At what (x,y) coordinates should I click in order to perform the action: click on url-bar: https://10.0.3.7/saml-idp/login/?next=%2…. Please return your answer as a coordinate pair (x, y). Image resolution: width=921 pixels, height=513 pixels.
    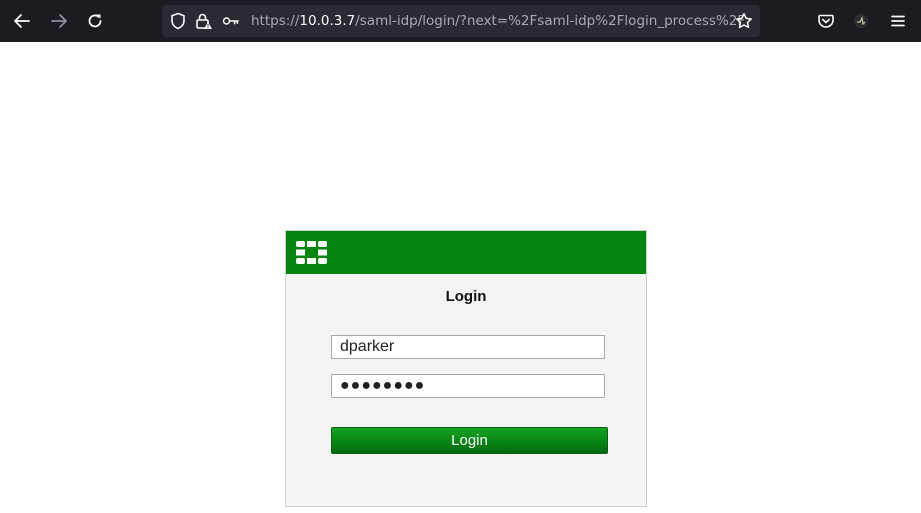
    Looking at the image, I should click on (461, 21).